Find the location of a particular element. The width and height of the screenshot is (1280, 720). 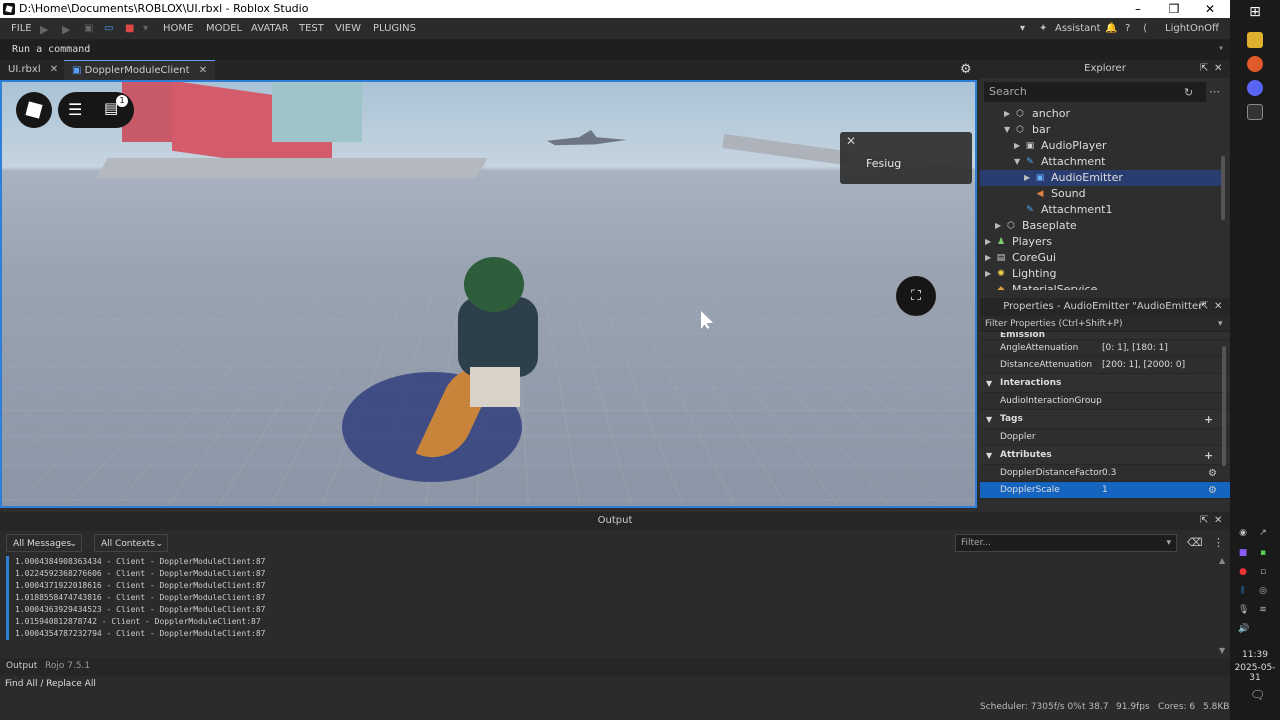

client-server-icon: ▭ is located at coordinates (108, 28).